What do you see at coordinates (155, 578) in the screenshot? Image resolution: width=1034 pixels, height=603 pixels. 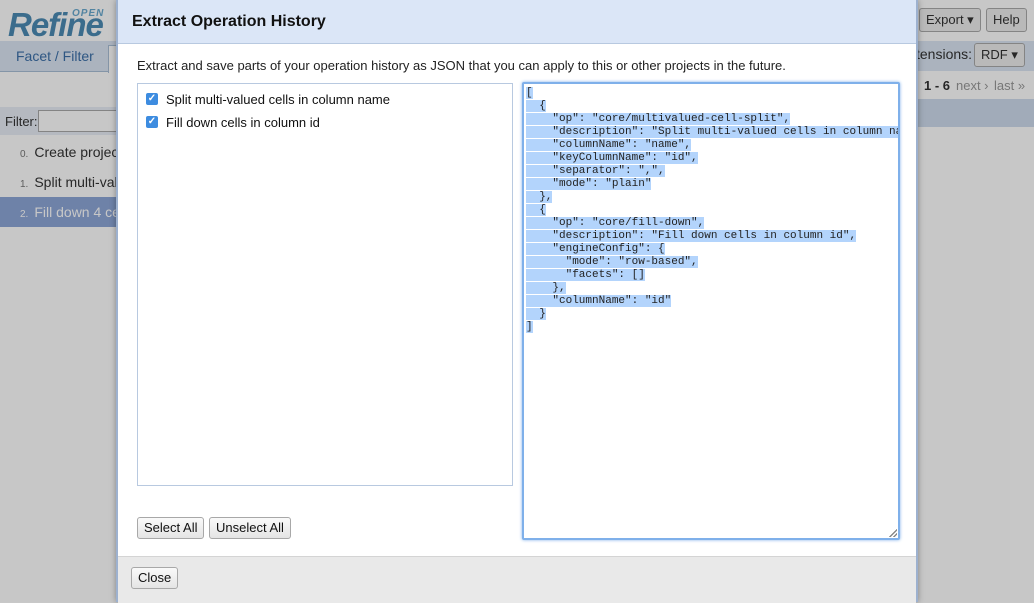 I see `close-button: Close` at bounding box center [155, 578].